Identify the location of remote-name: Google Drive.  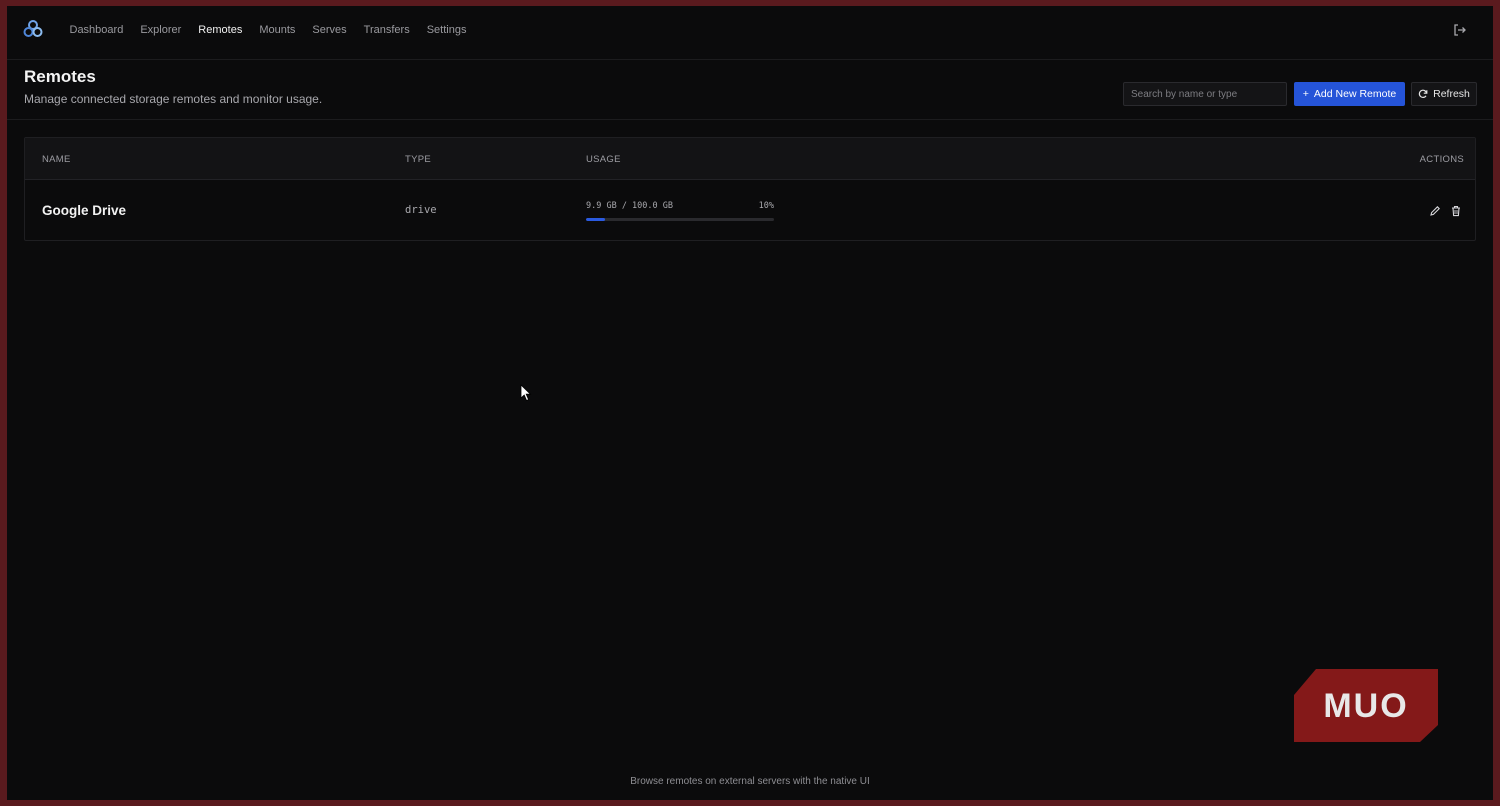
(84, 210).